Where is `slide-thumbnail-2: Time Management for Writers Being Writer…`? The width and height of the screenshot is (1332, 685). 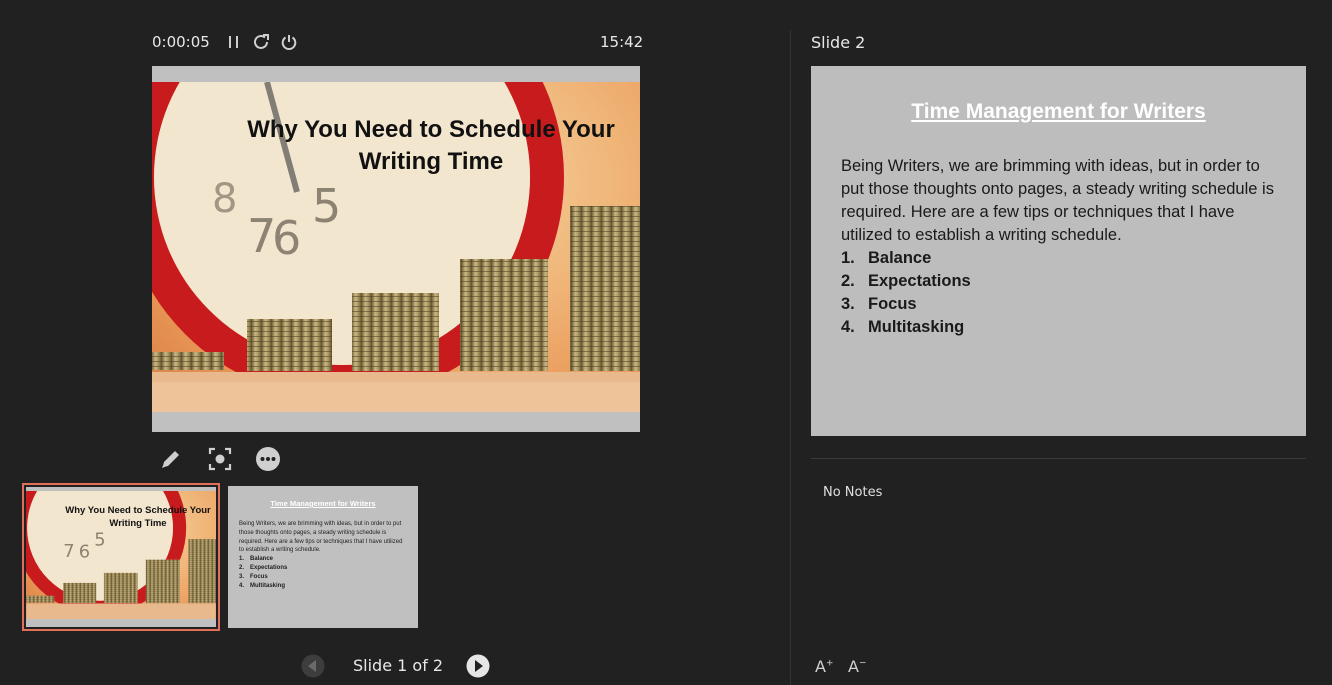
slide-thumbnail-2: Time Management for Writers Being Writer… is located at coordinates (323, 557).